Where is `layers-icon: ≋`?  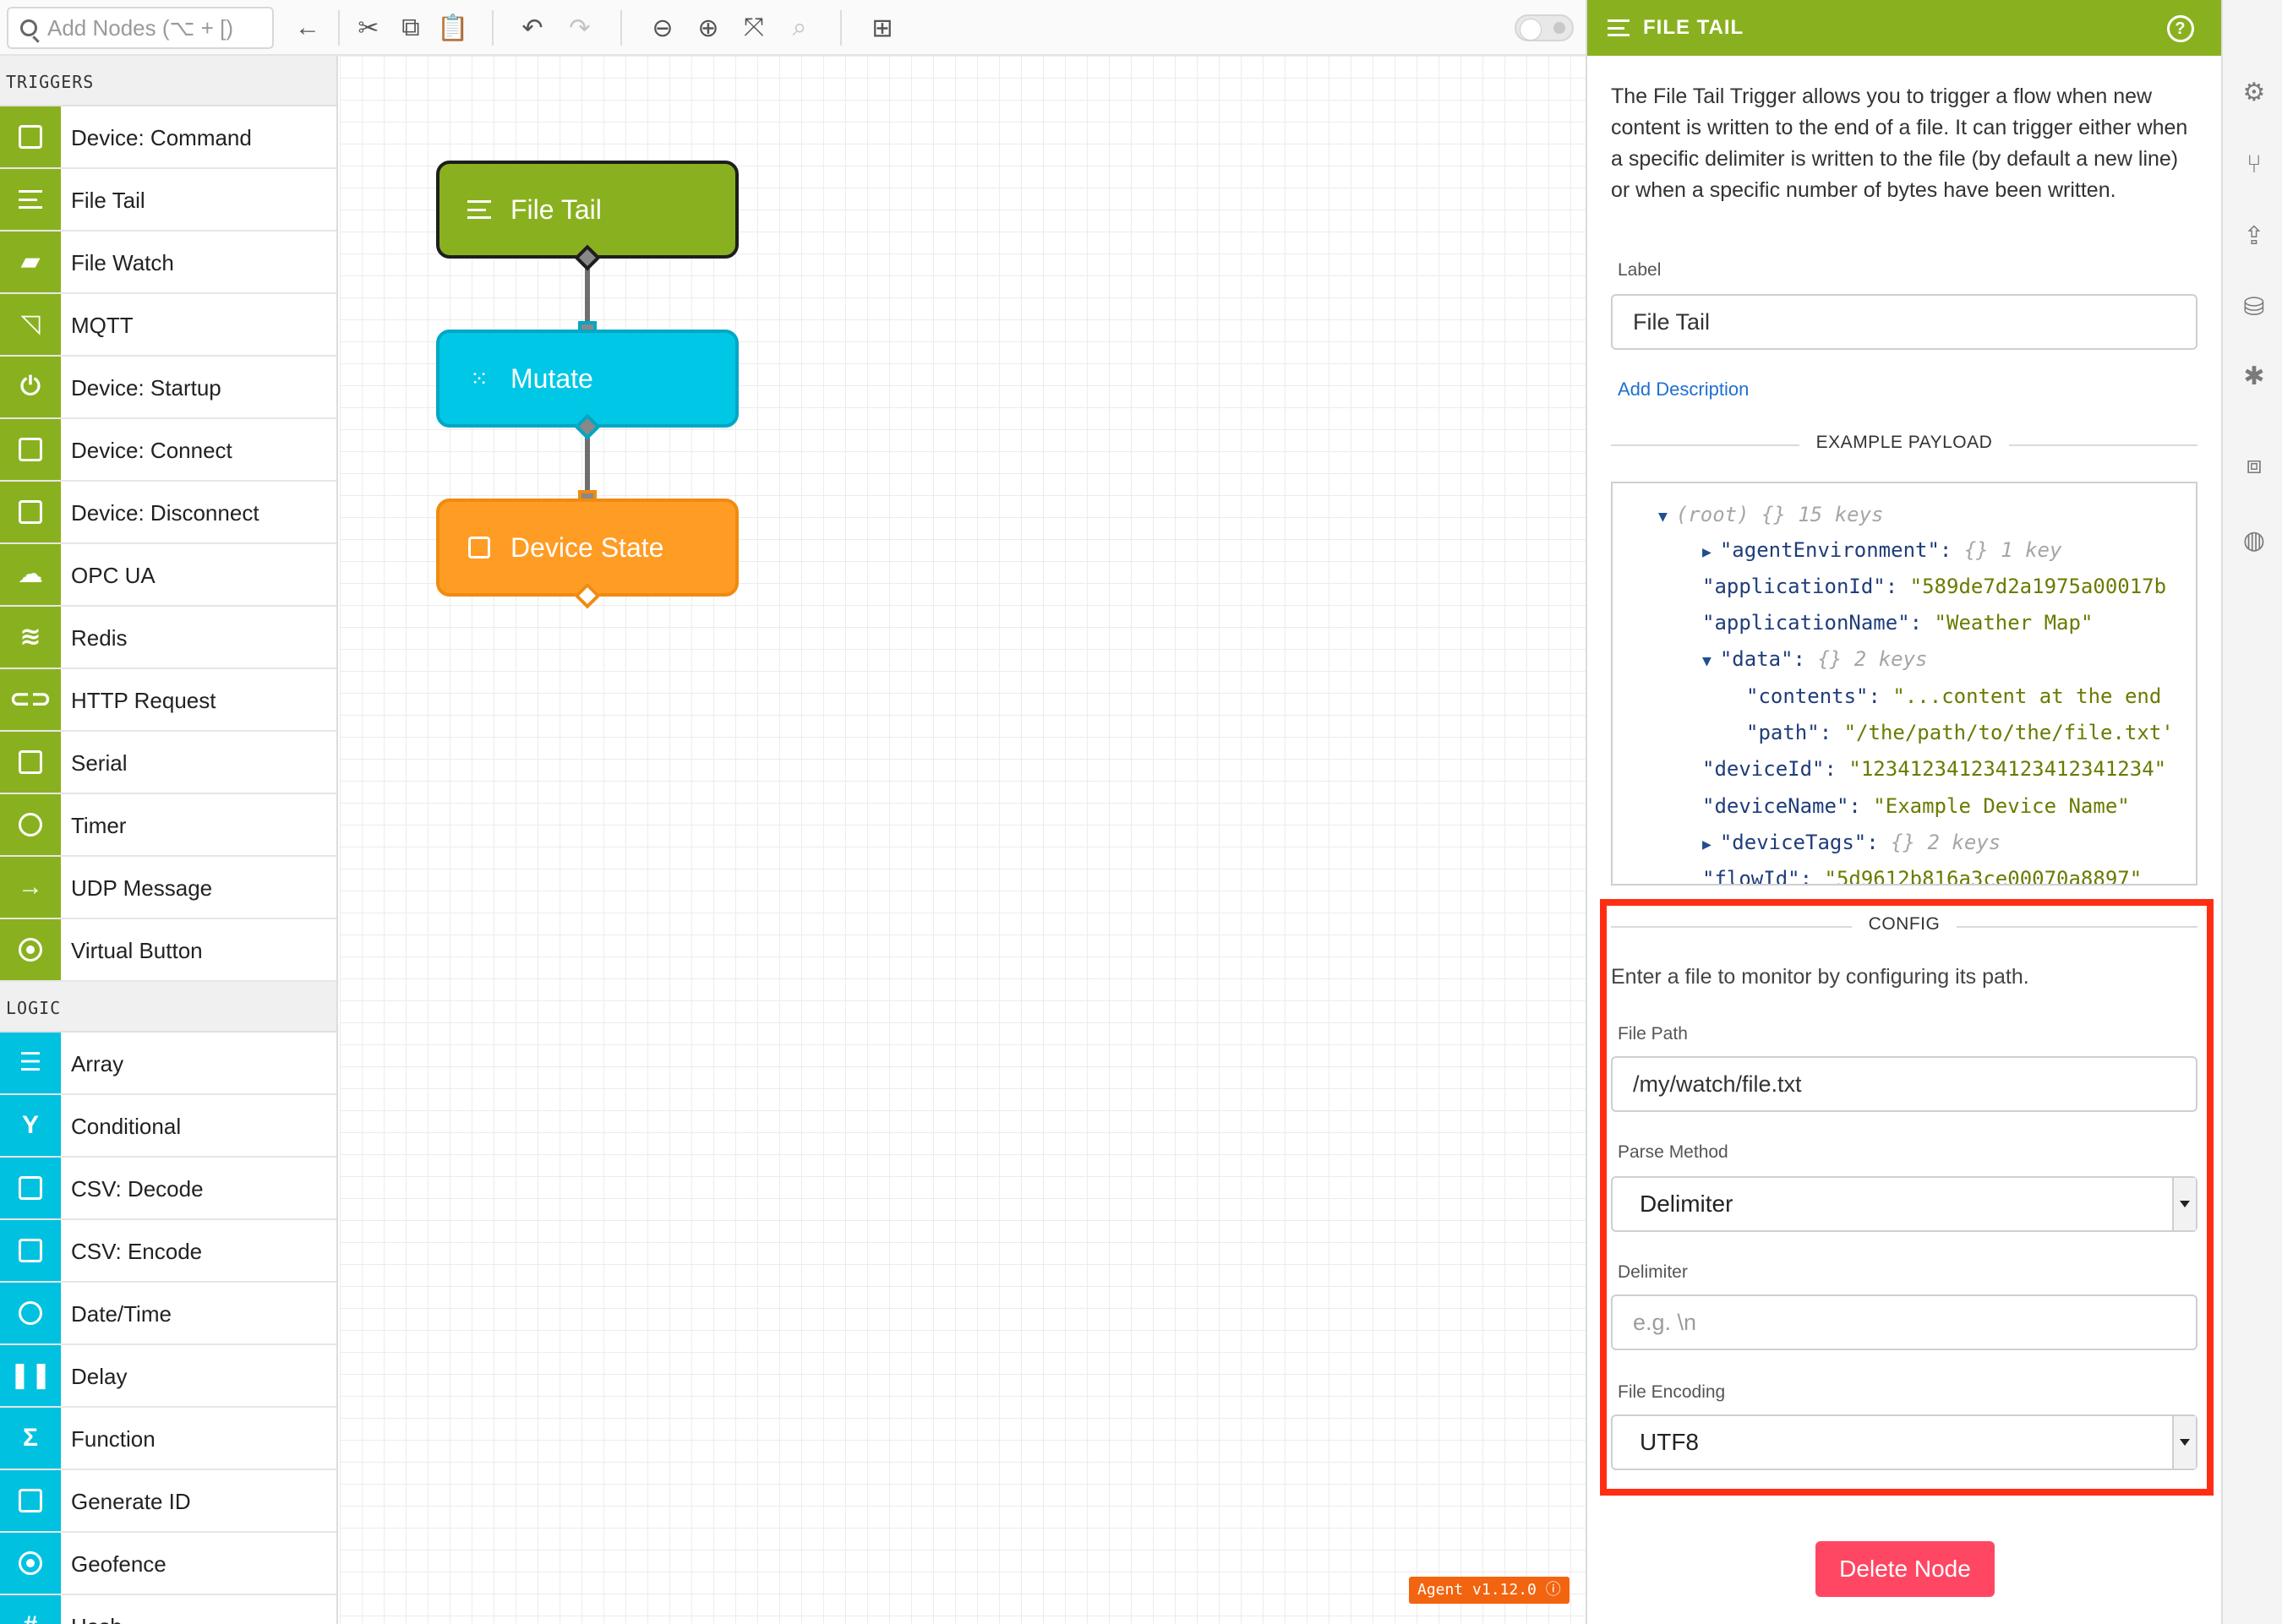 layers-icon: ≋ is located at coordinates (30, 637).